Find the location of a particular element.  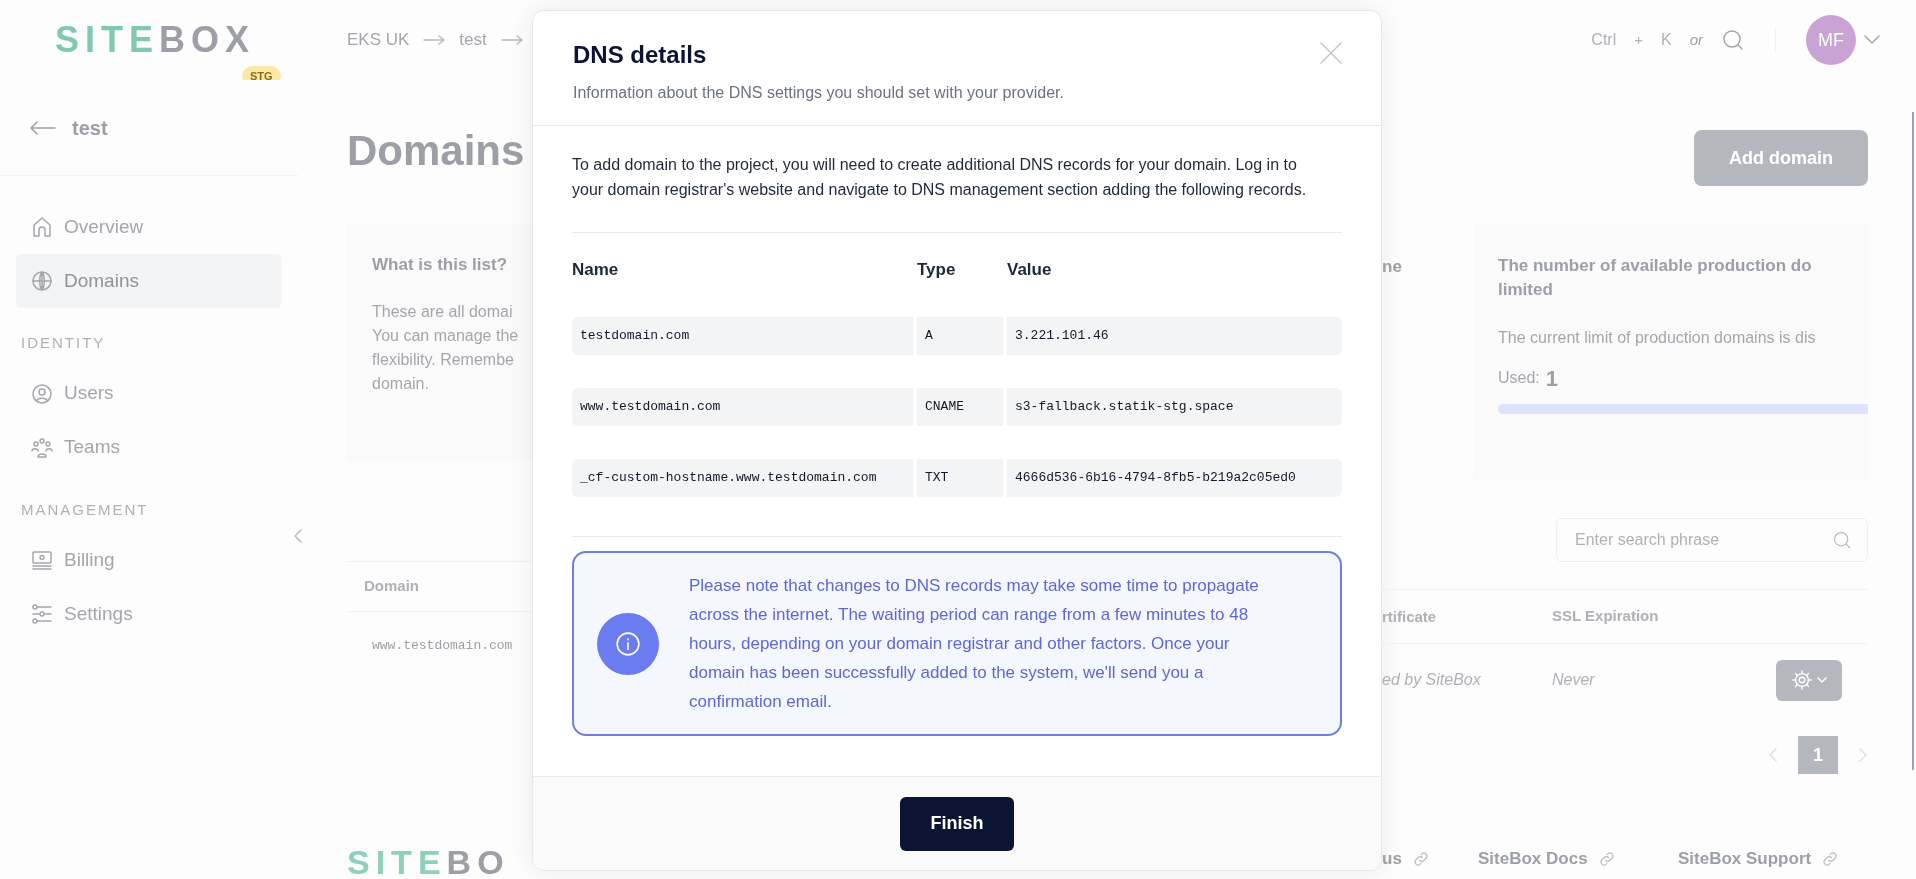

back-arrow-icon is located at coordinates (43, 127).